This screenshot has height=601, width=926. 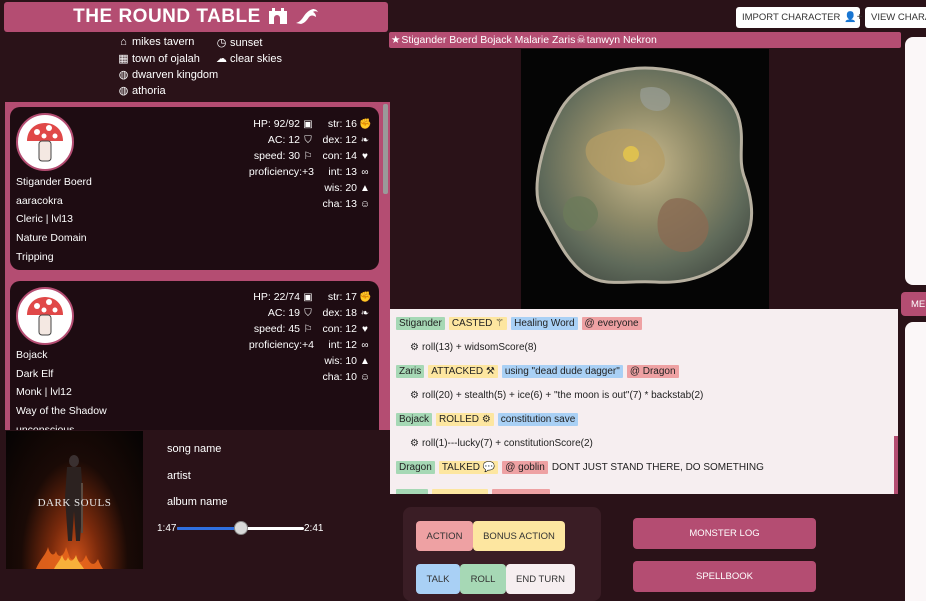 What do you see at coordinates (278, 17) in the screenshot?
I see `castle-gate-icon` at bounding box center [278, 17].